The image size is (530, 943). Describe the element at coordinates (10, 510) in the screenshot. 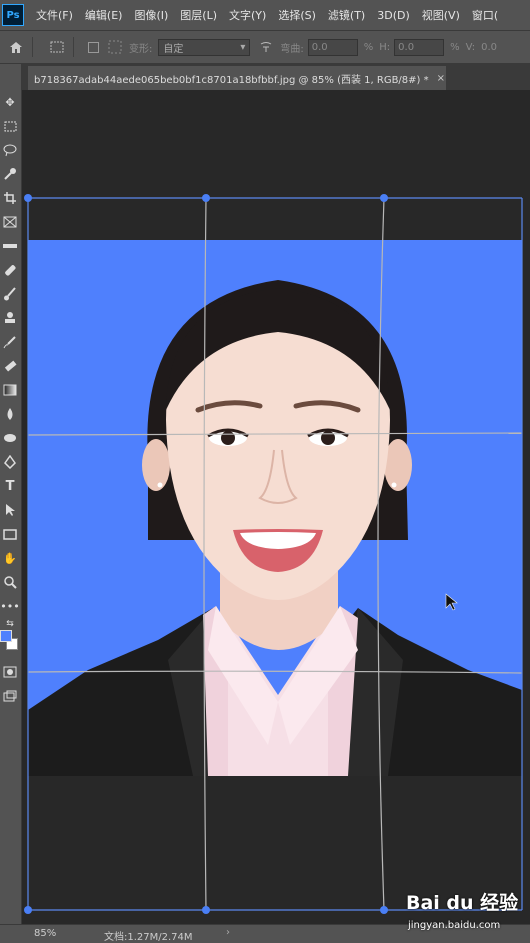

I see `path-selection-tool-icon` at that location.